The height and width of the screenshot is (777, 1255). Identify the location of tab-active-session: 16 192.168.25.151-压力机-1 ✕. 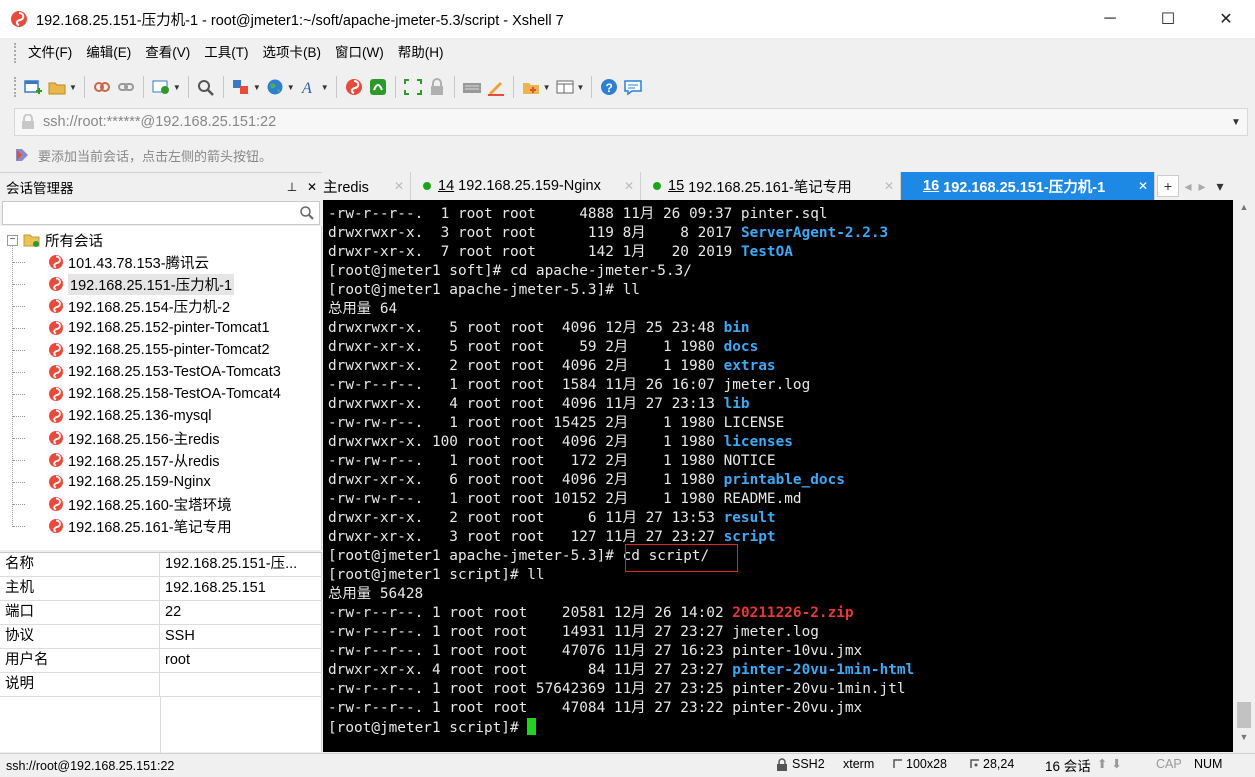
(1028, 186).